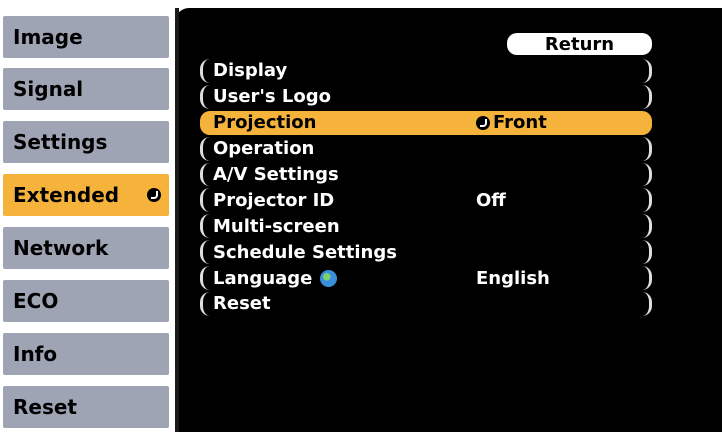 This screenshot has width=722, height=440. I want to click on item-label: Display, so click(250, 71).